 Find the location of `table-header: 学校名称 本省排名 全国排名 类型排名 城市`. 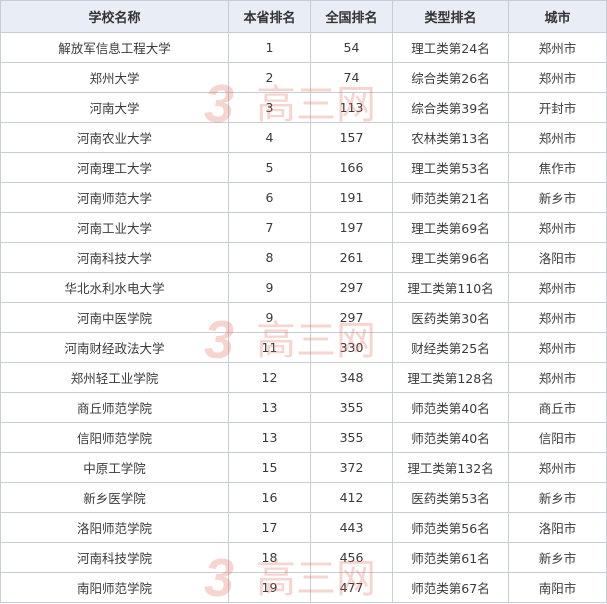

table-header: 学校名称 本省排名 全国排名 类型排名 城市 is located at coordinates (303, 16).